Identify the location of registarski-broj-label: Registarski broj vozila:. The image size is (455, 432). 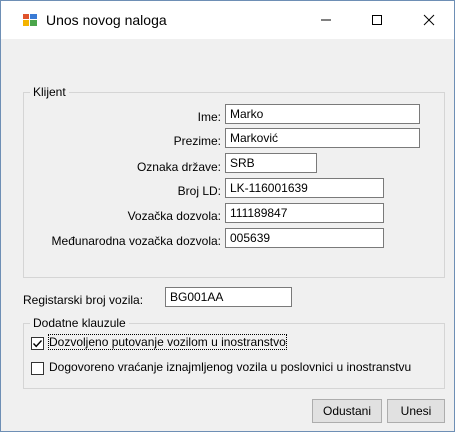
(83, 300).